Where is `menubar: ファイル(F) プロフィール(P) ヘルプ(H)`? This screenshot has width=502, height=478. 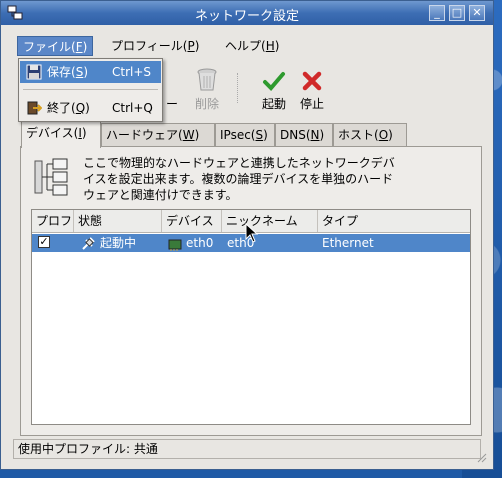 menubar: ファイル(F) プロフィール(P) ヘルプ(H) is located at coordinates (247, 46).